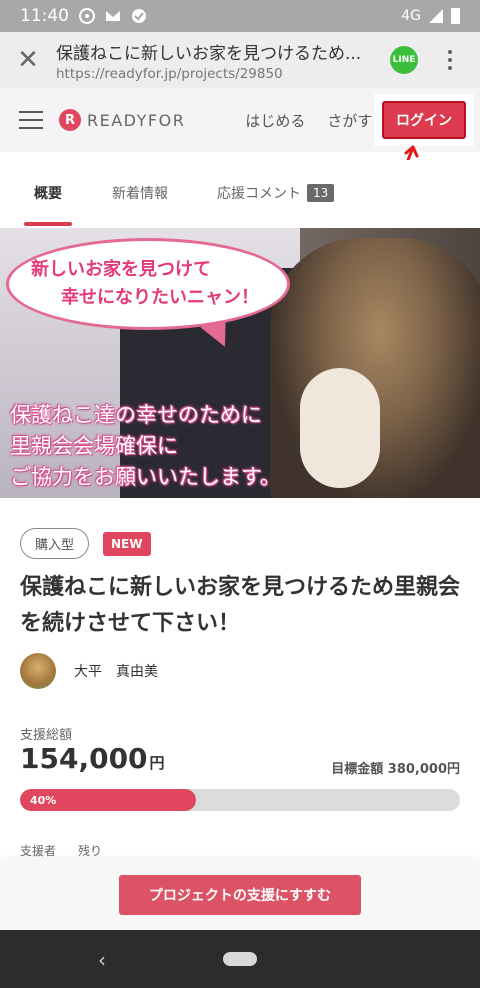  I want to click on progress-fill: 40%, so click(108, 800).